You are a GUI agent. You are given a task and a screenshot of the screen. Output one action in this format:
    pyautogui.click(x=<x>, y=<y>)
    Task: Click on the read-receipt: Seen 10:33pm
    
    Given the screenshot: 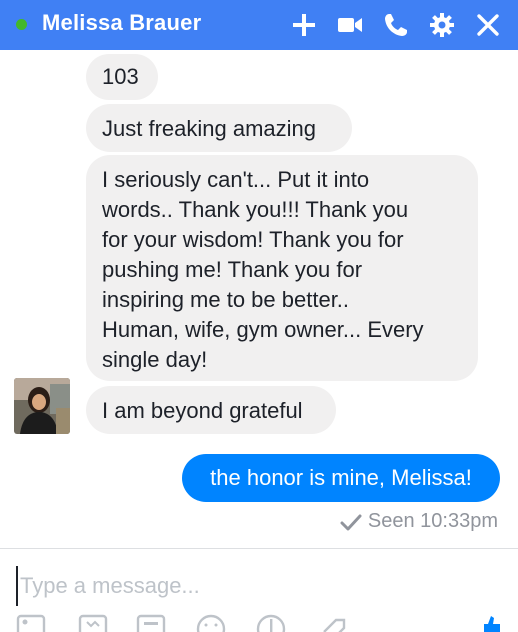 What is the action you would take?
    pyautogui.click(x=419, y=521)
    